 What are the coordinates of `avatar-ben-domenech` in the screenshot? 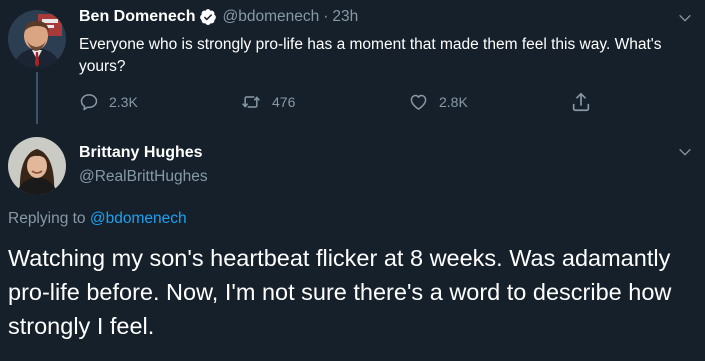 It's located at (37, 39).